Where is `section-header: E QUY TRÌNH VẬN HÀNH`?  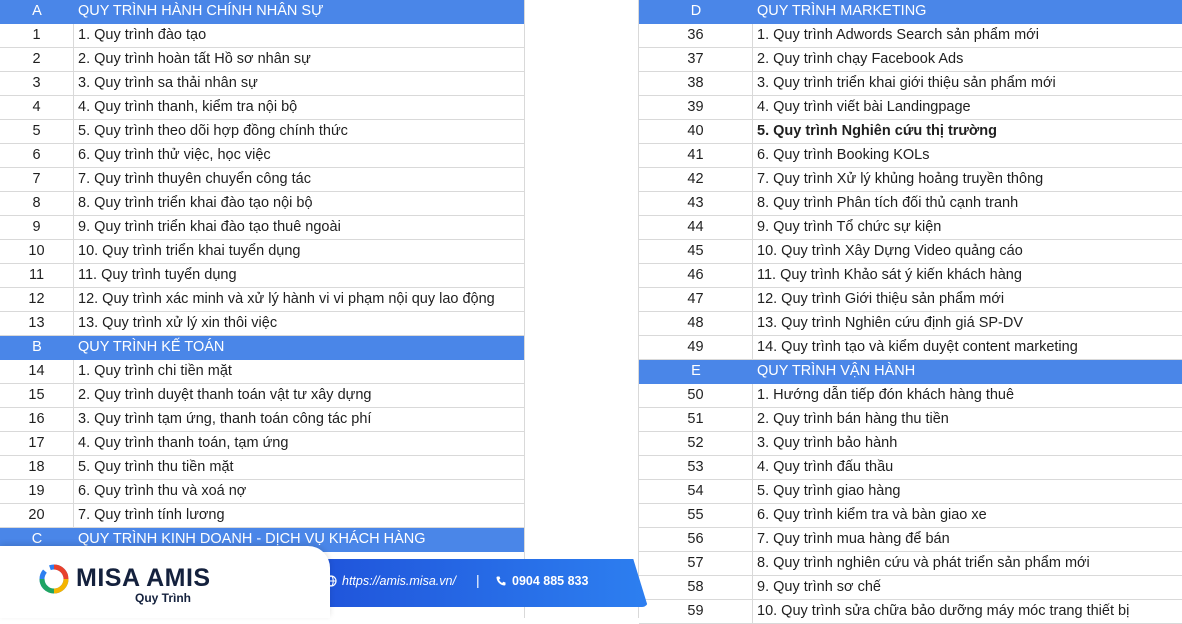 section-header: E QUY TRÌNH VẬN HÀNH is located at coordinates (910, 372).